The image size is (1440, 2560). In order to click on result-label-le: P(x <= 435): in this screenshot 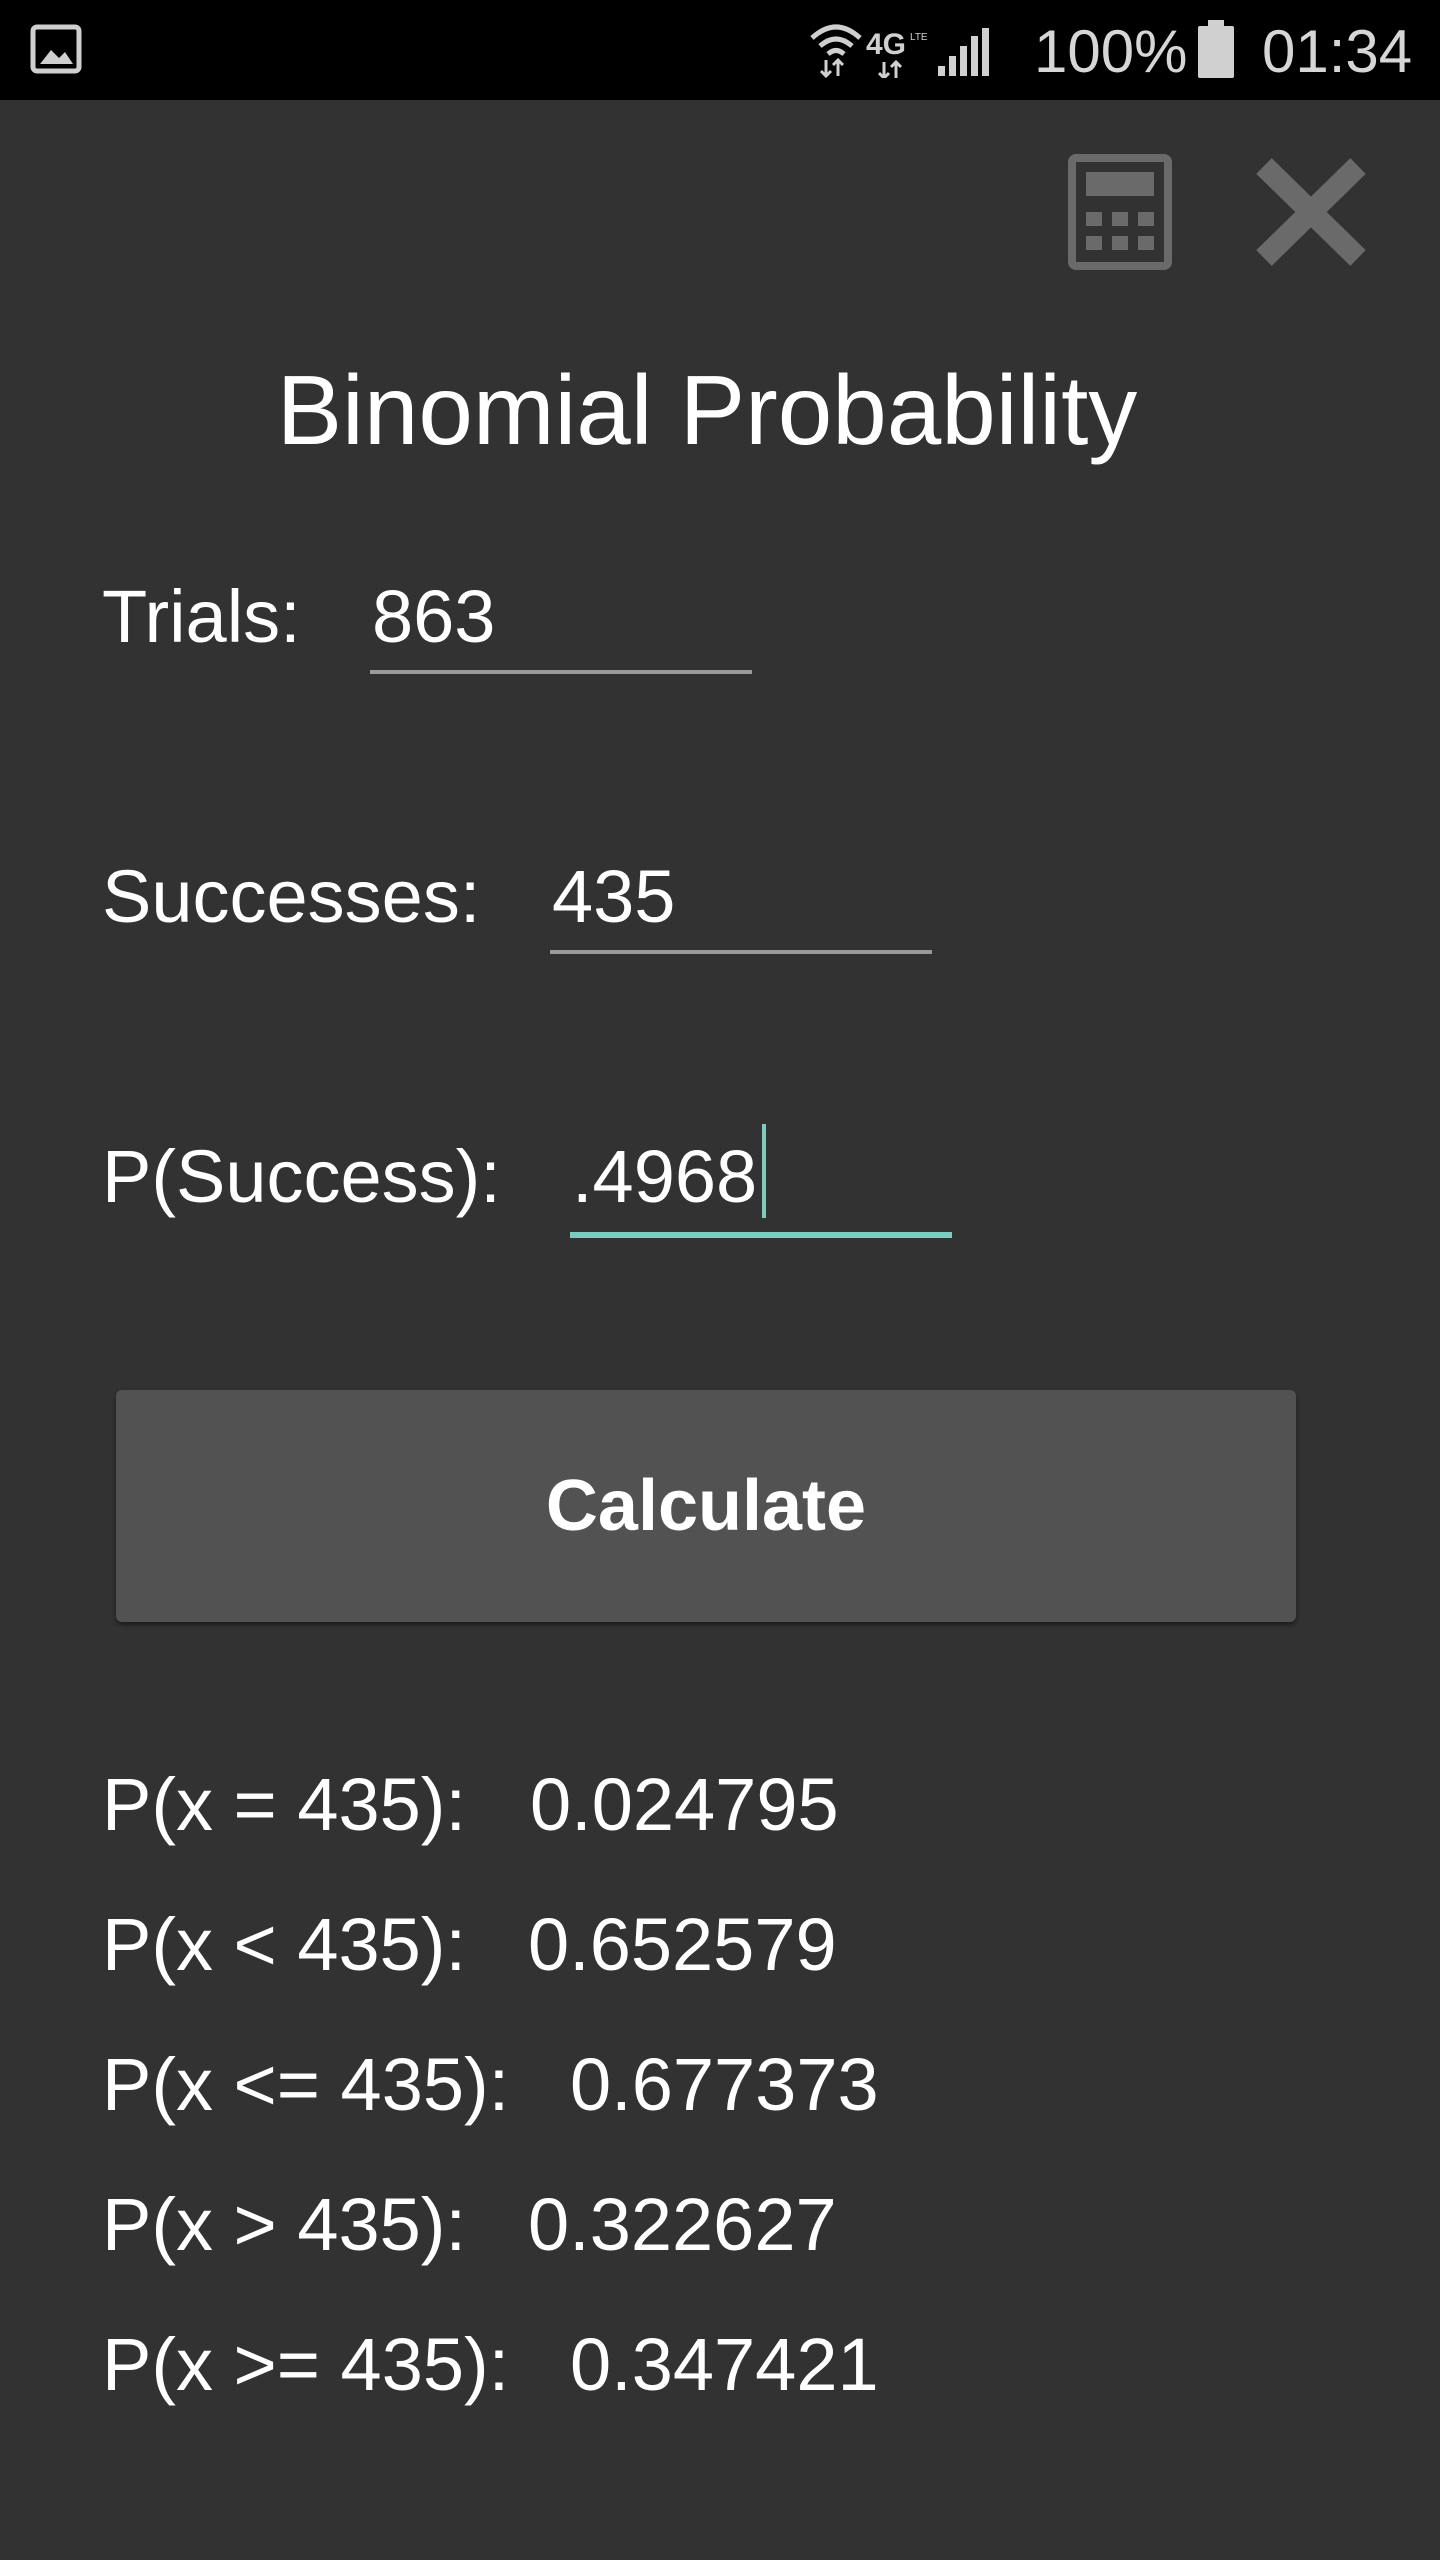, I will do `click(306, 2084)`.